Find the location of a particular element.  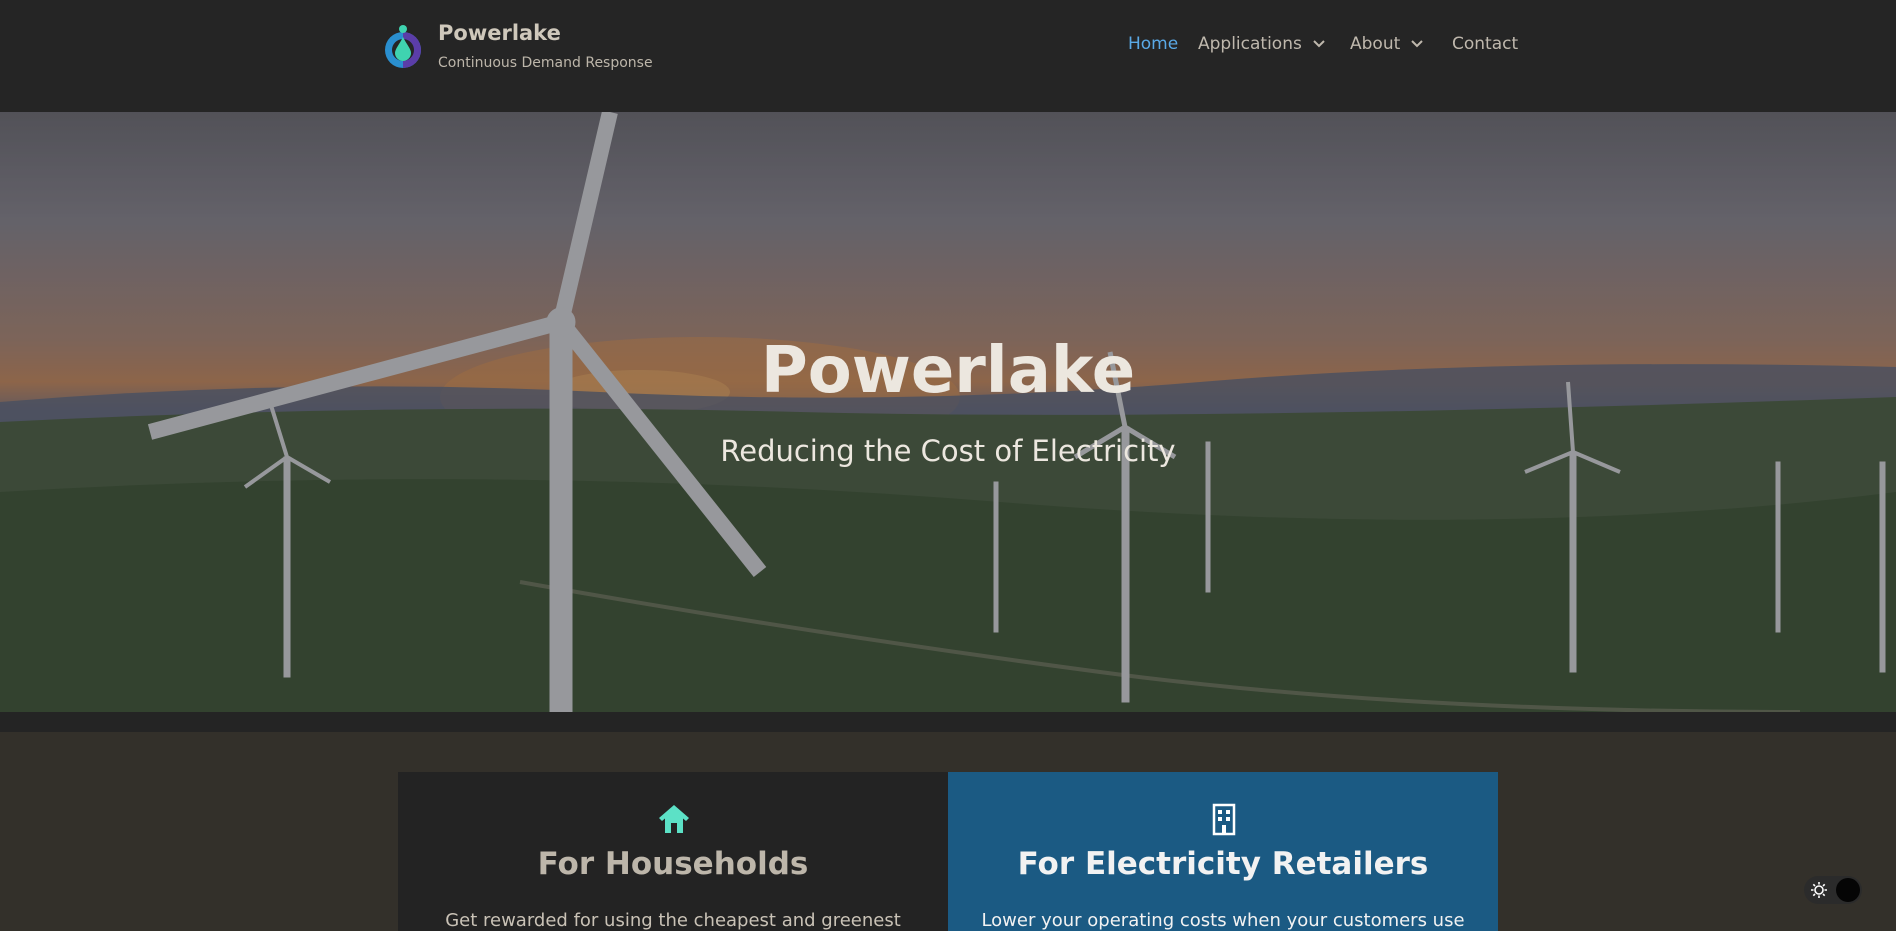

section-divider is located at coordinates (948, 722).